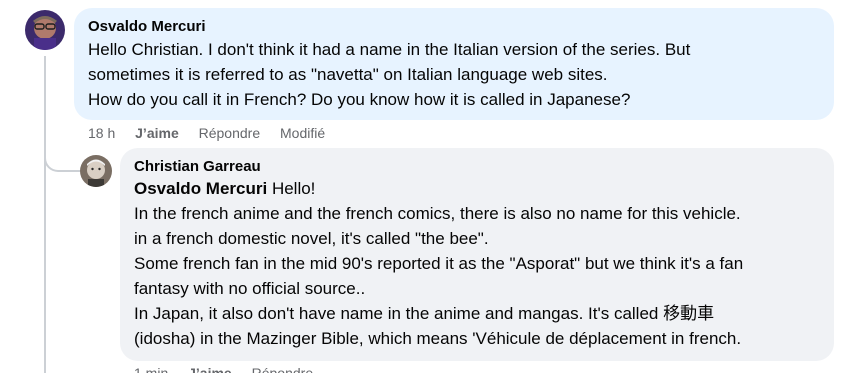 The width and height of the screenshot is (843, 373). Describe the element at coordinates (45, 214) in the screenshot. I see `thread-line` at that location.